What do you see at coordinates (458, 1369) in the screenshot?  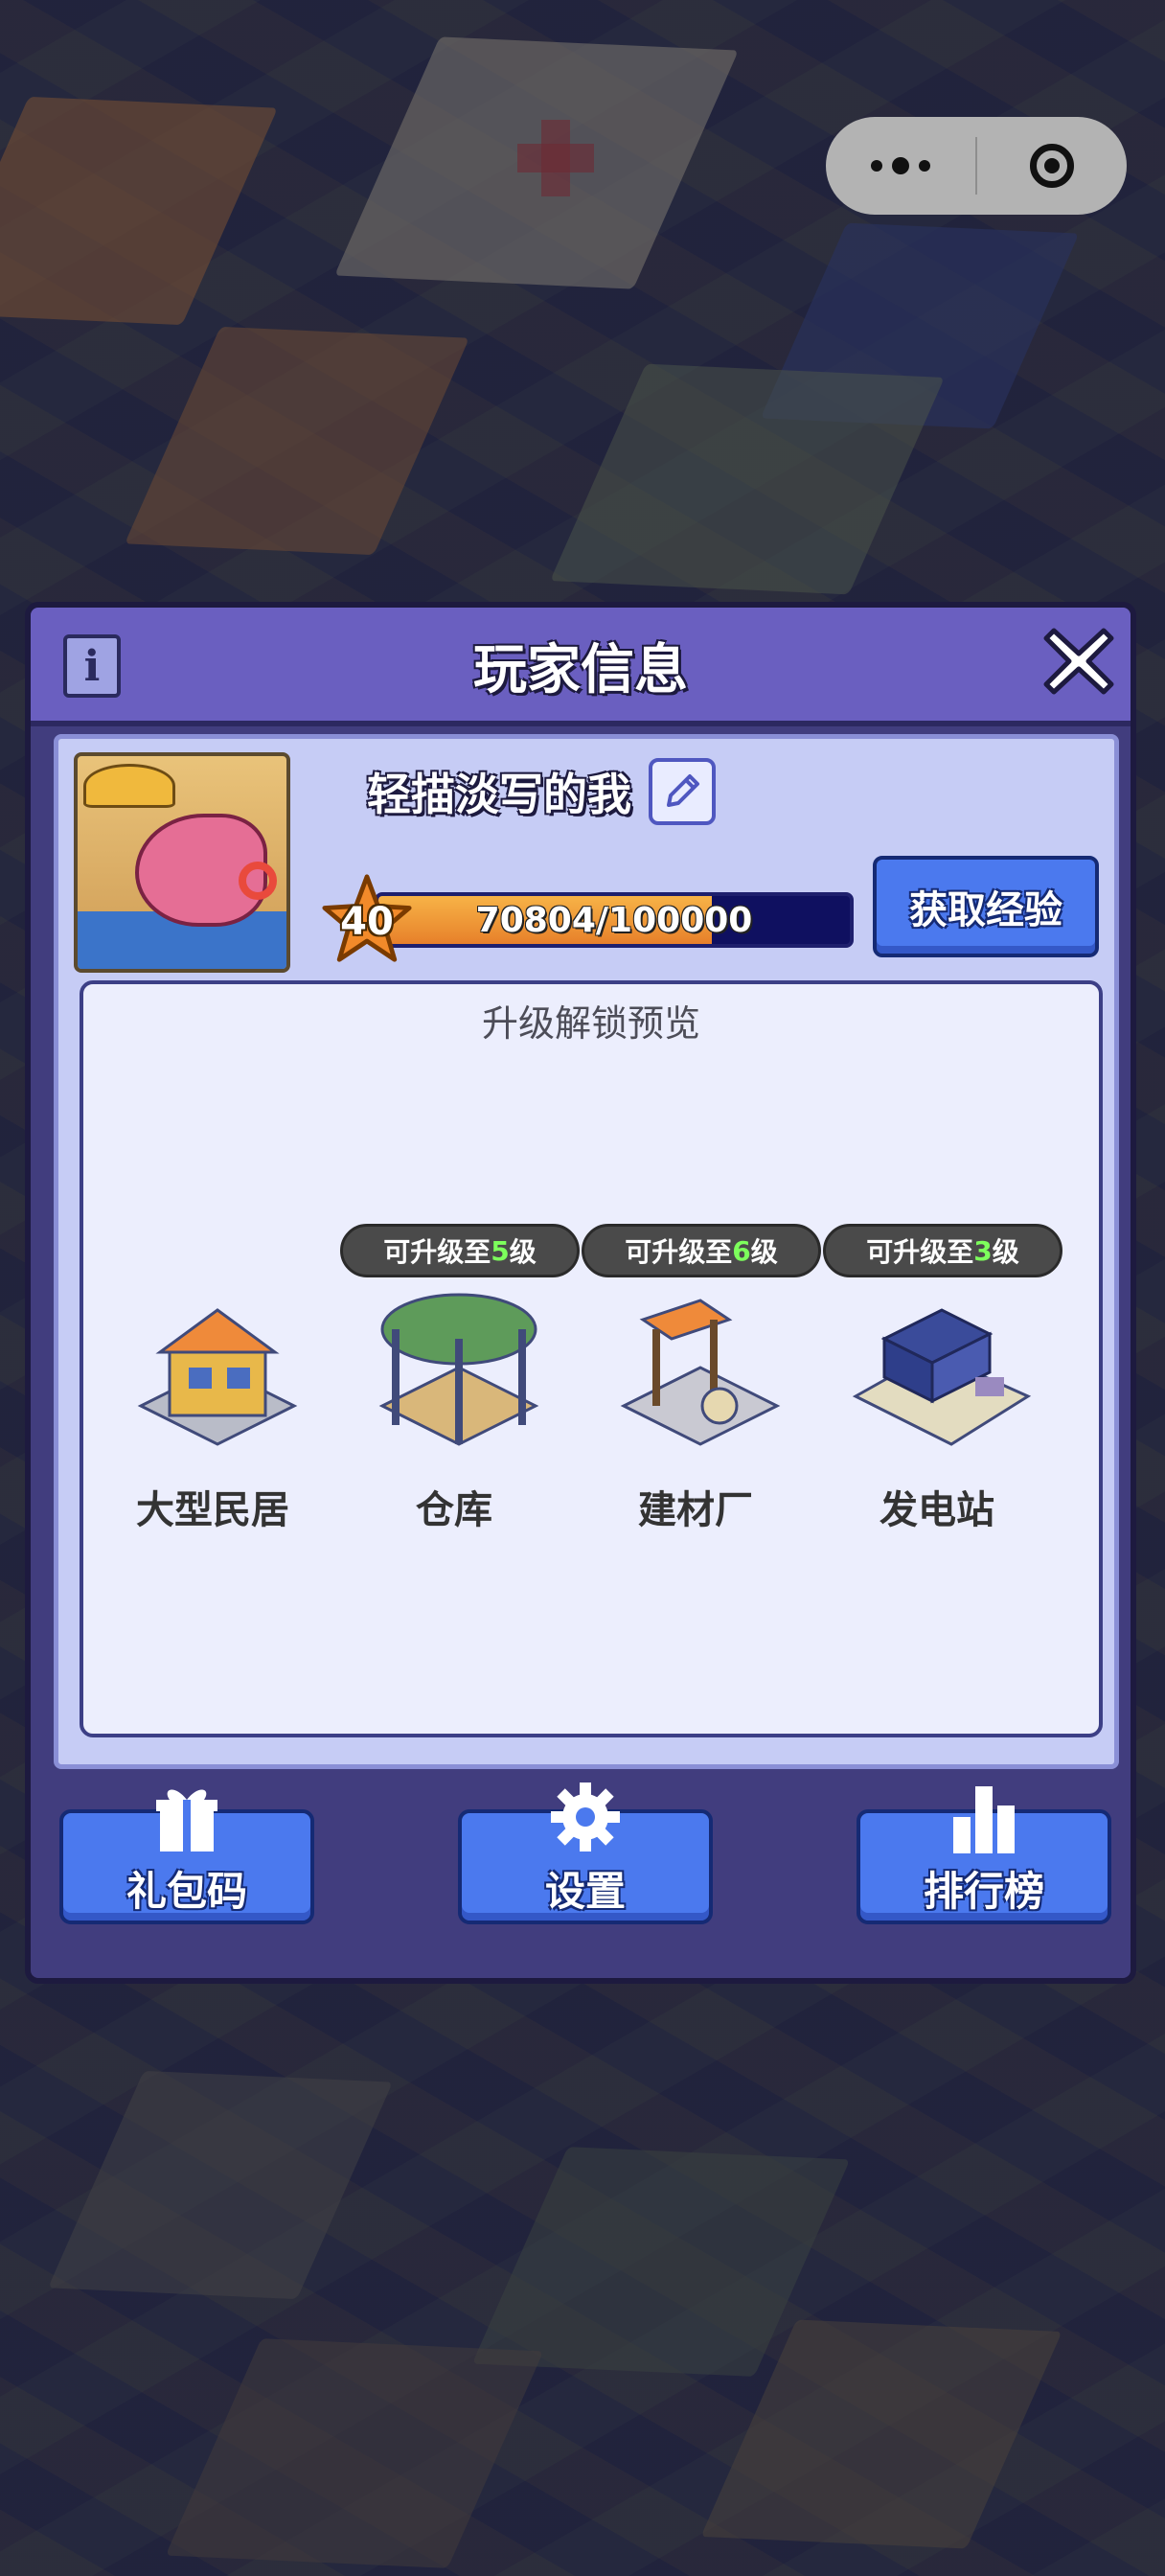 I see `warehouse-icon` at bounding box center [458, 1369].